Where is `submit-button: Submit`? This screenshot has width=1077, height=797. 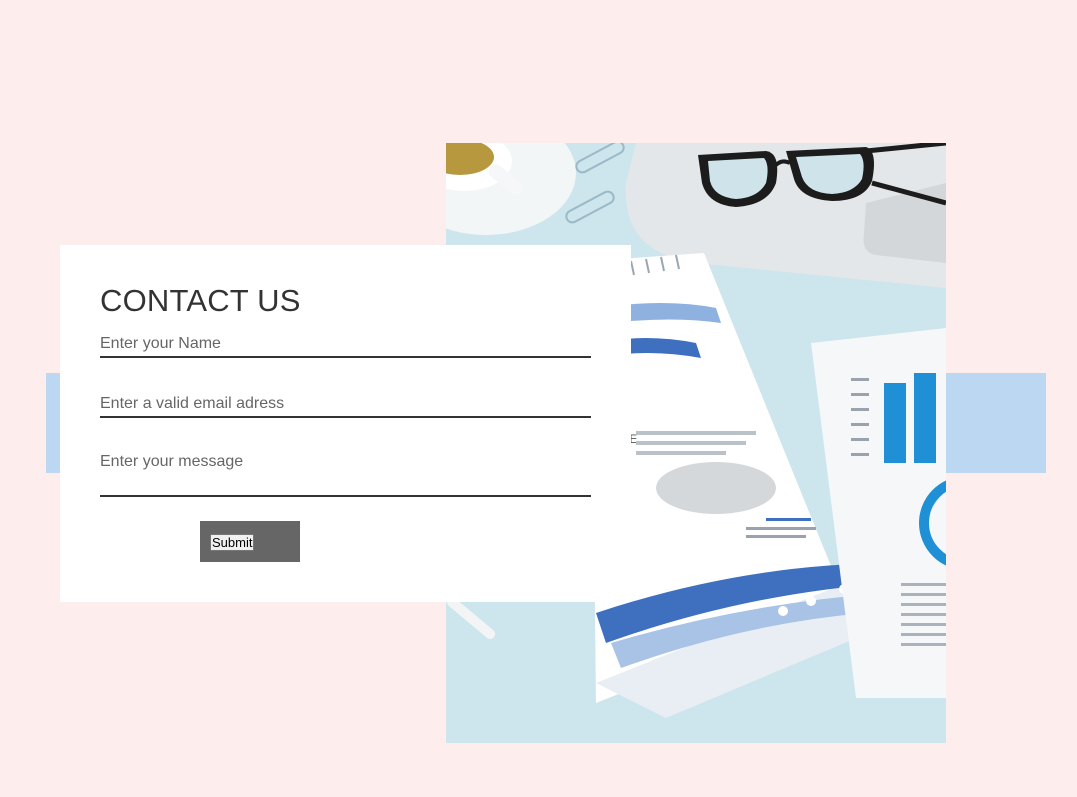
submit-button: Submit is located at coordinates (232, 542).